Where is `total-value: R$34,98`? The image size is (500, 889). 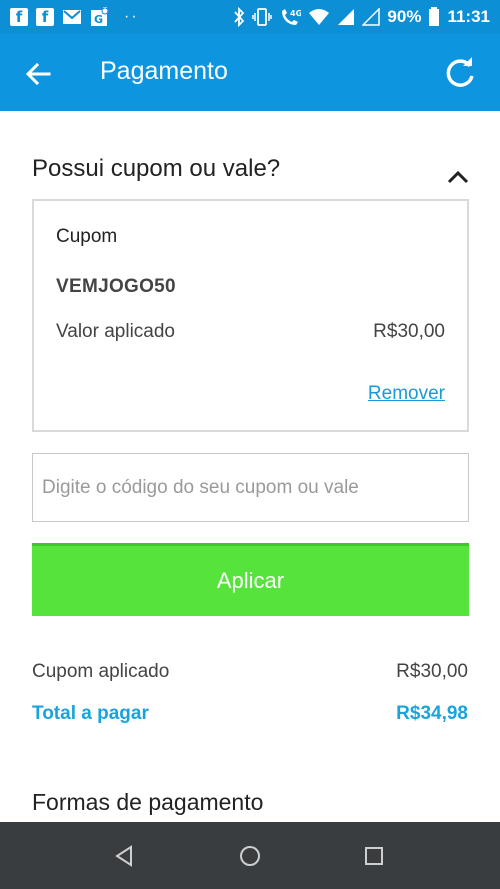
total-value: R$34,98 is located at coordinates (432, 713).